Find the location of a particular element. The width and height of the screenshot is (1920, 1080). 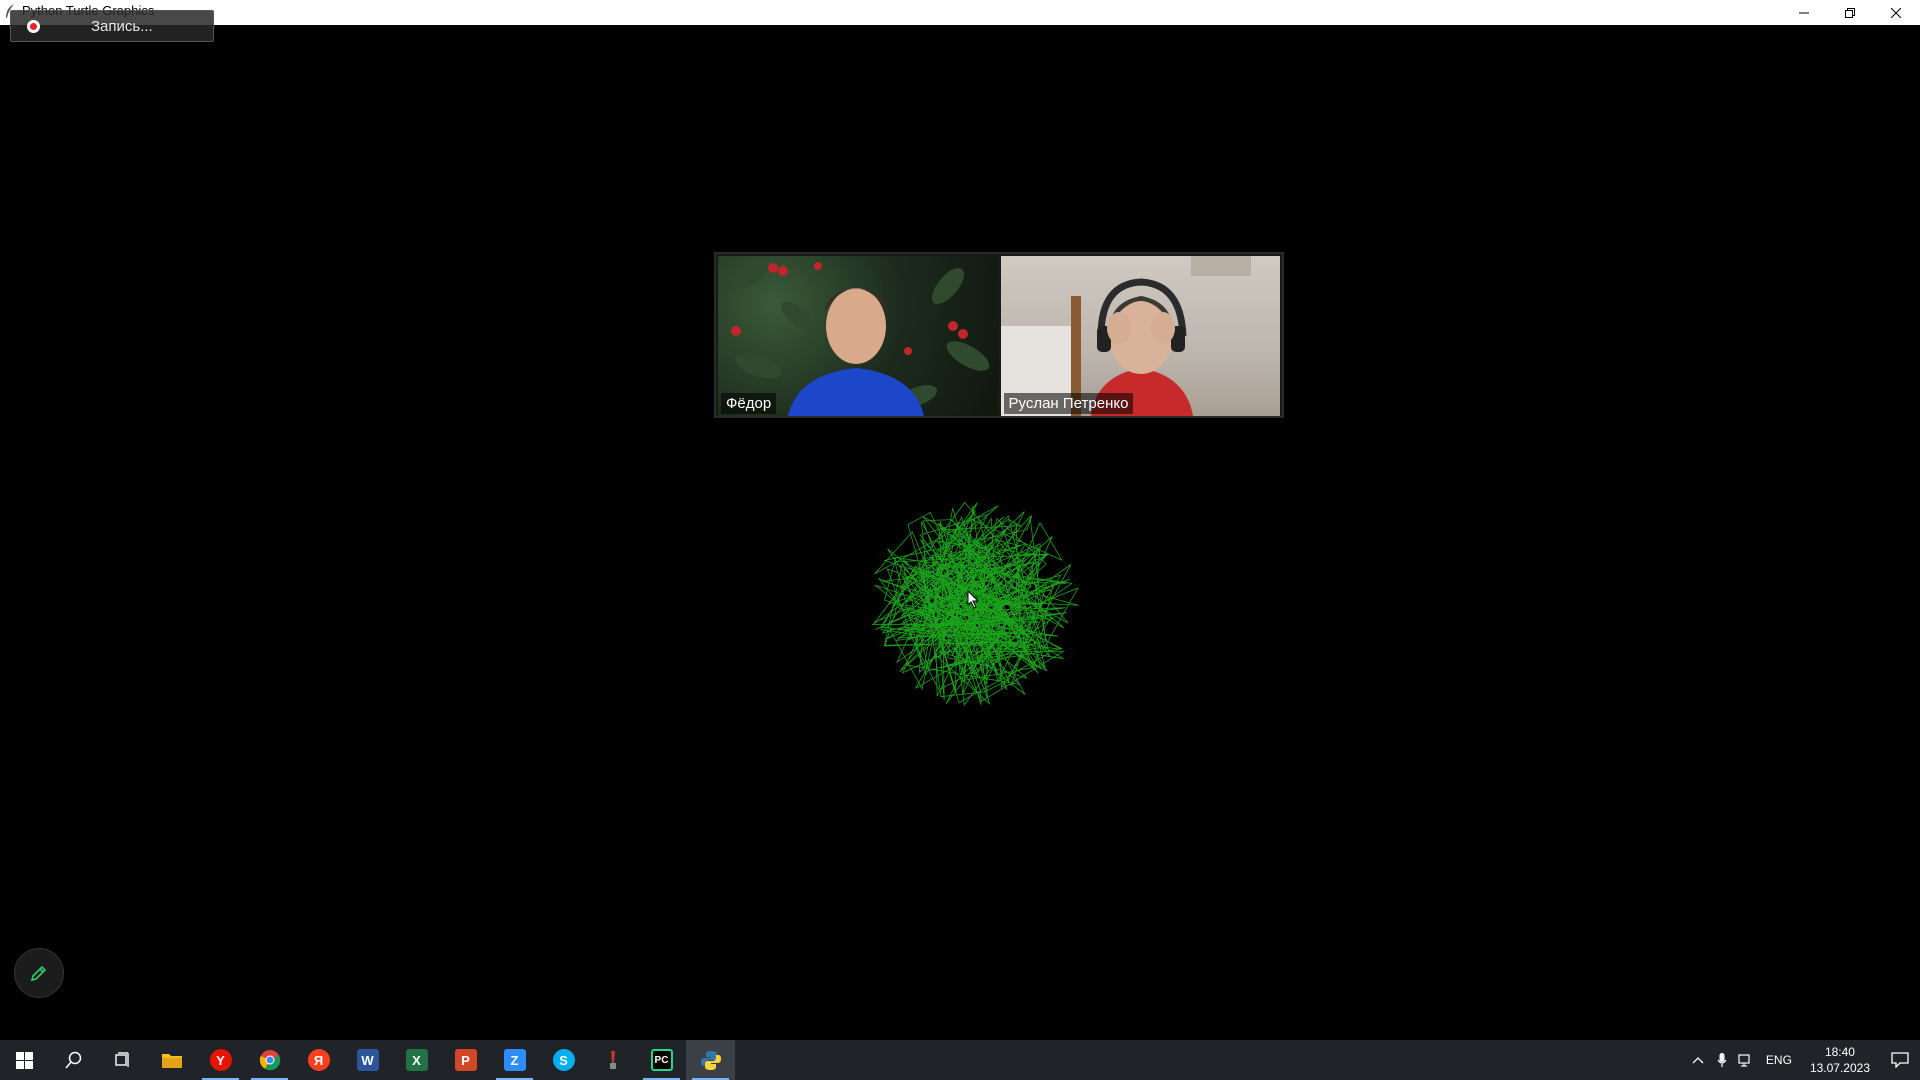

close-icon is located at coordinates (1896, 12).